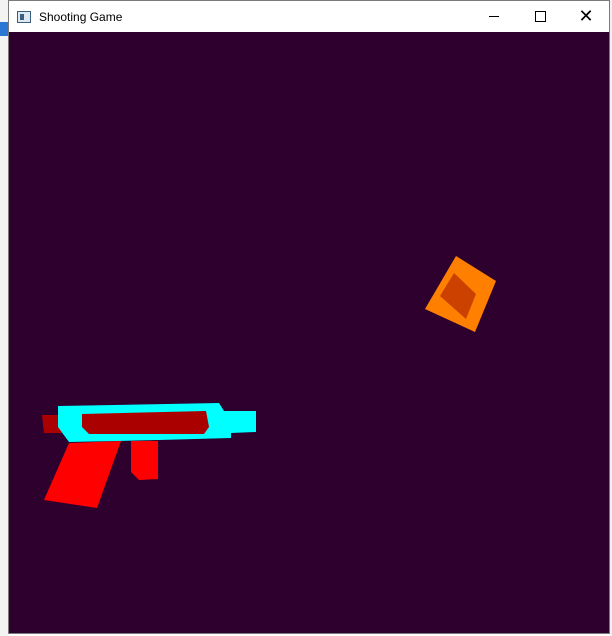 The image size is (612, 636). I want to click on title-bar: Shooting Game ✕, so click(309, 16).